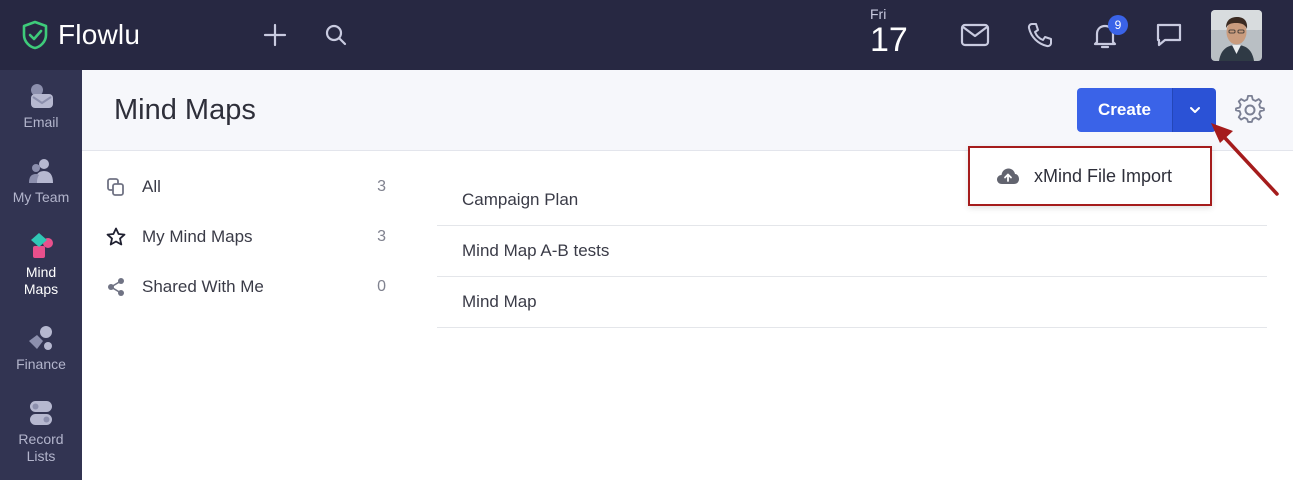 The image size is (1293, 480). What do you see at coordinates (1169, 35) in the screenshot?
I see `chat-icon` at bounding box center [1169, 35].